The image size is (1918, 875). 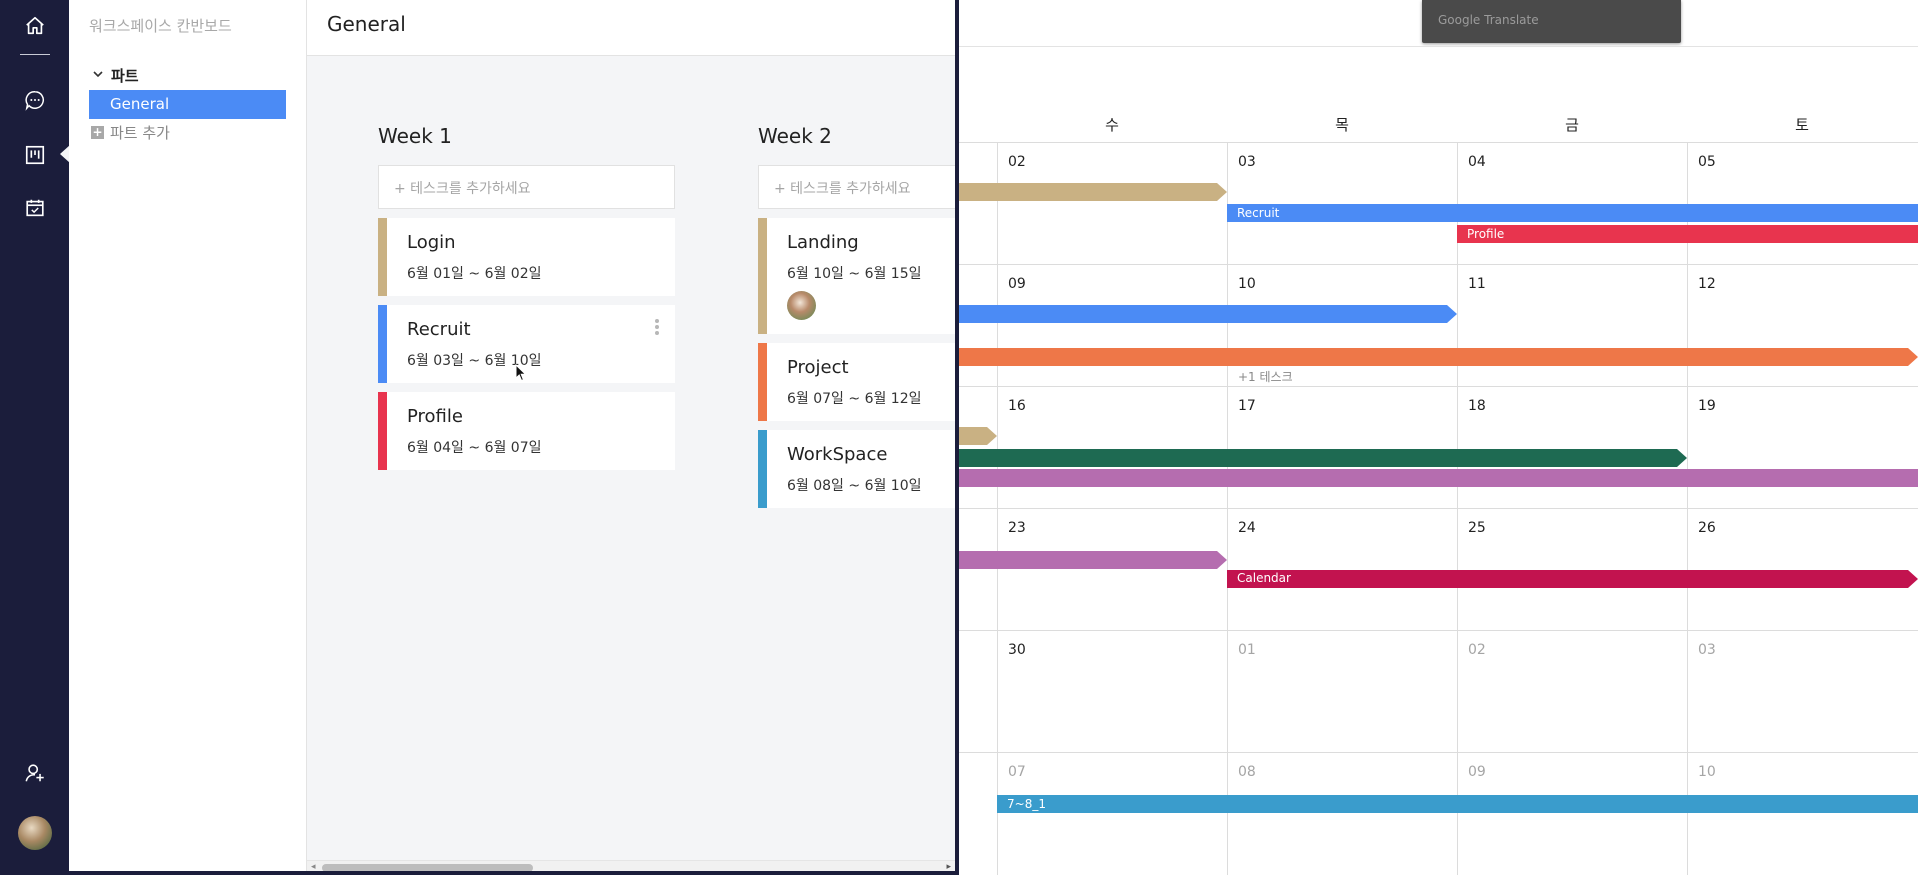 I want to click on workspace-title: 워크스페이스 칸반보드, so click(x=160, y=26).